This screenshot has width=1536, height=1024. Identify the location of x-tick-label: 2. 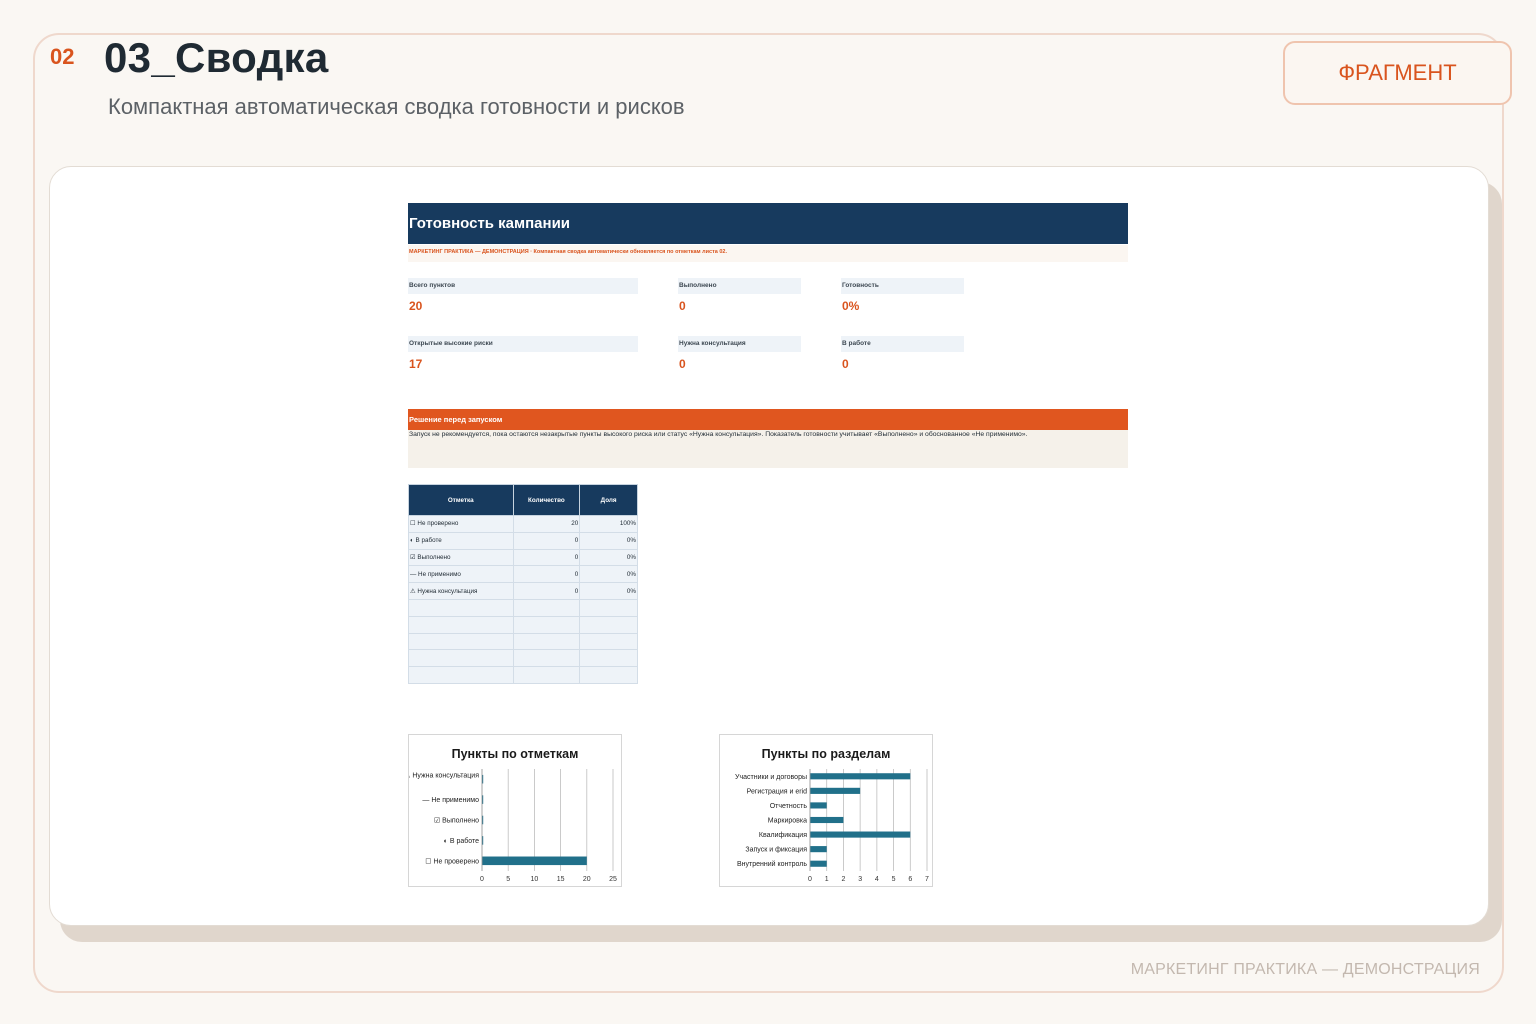
(843, 879).